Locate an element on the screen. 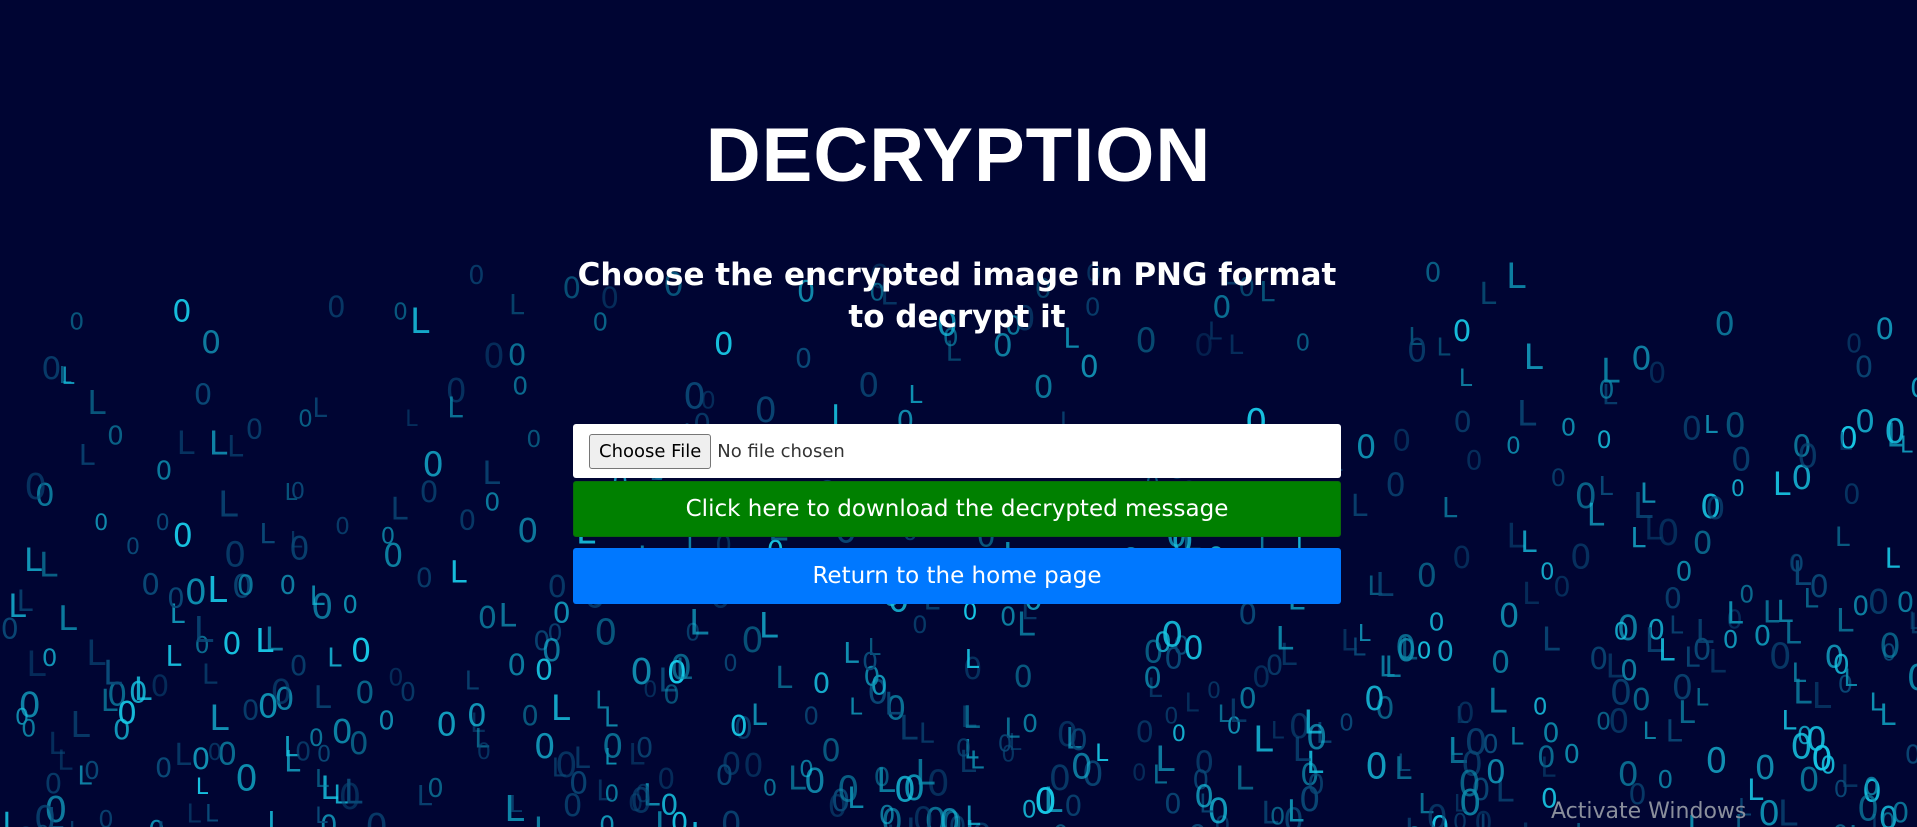 The height and width of the screenshot is (827, 1917). return-home-button: Return to the home page is located at coordinates (957, 576).